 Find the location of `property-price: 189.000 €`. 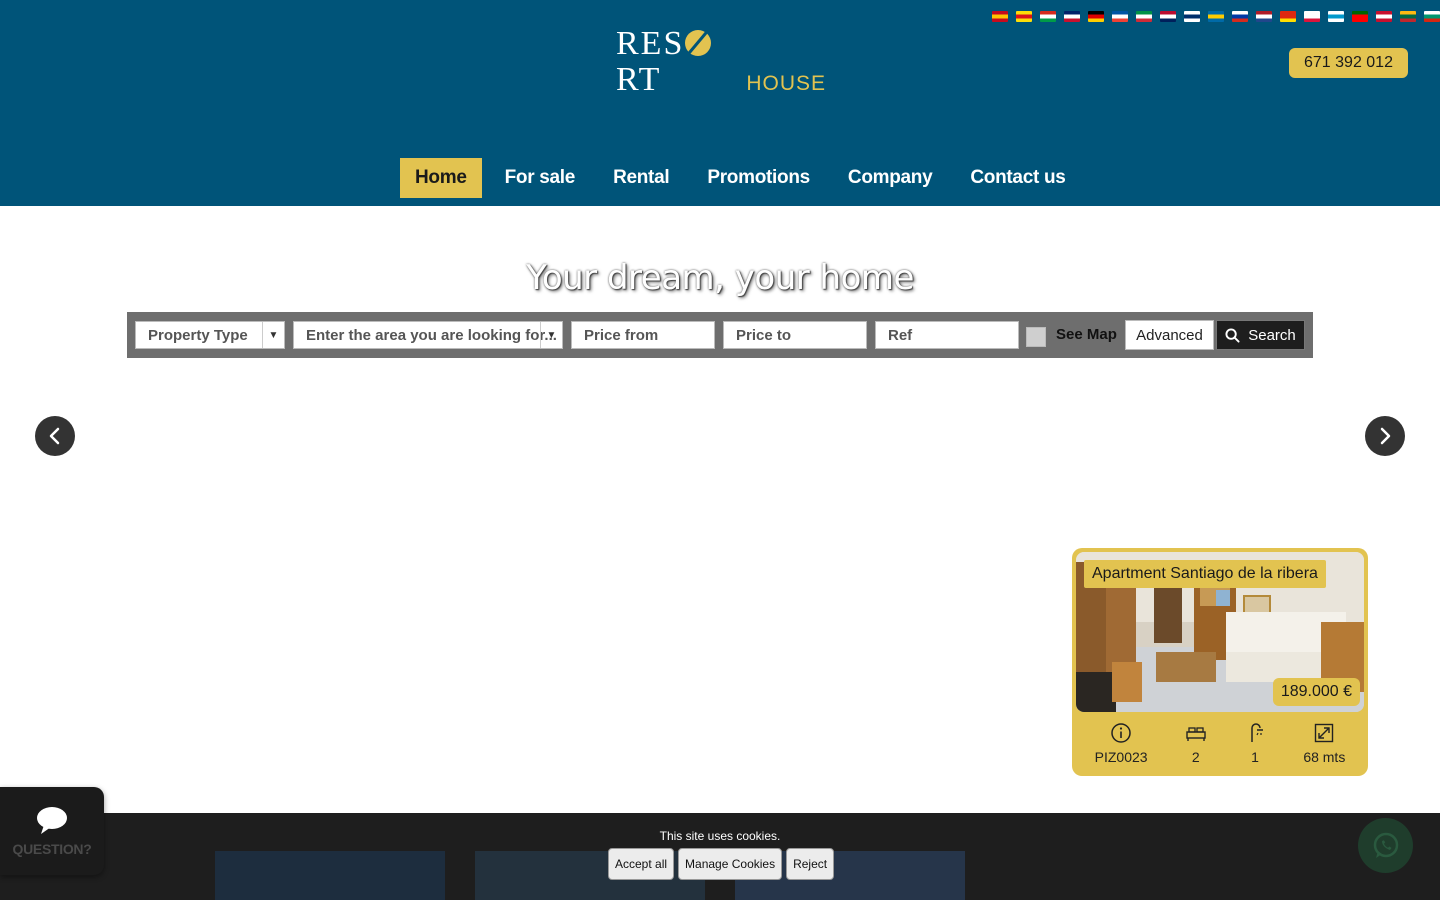

property-price: 189.000 € is located at coordinates (1316, 692).